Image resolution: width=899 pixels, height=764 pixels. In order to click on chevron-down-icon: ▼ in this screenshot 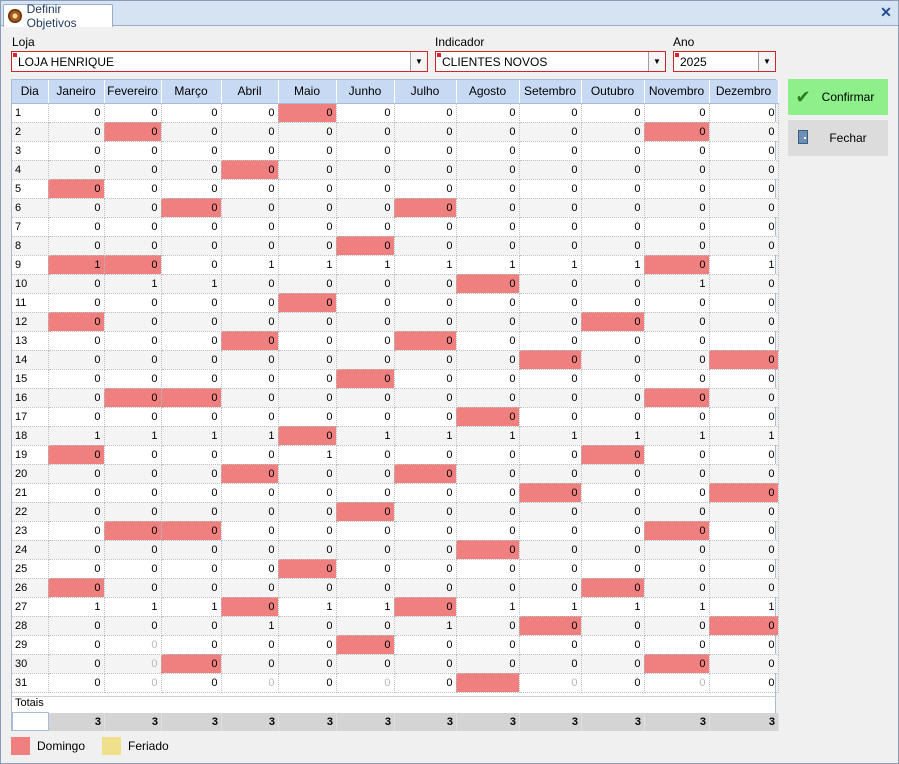, I will do `click(656, 61)`.